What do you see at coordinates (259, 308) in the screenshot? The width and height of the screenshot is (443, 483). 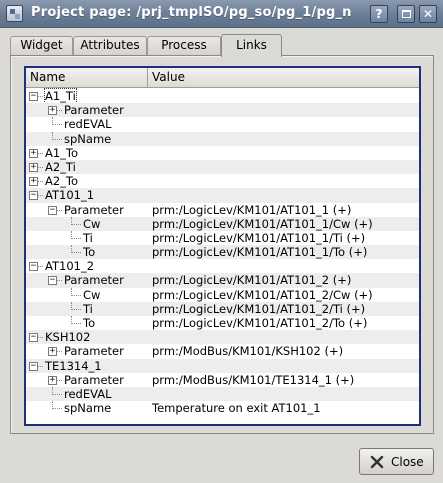 I see `tree-item-value: prm:/LogicLev/KM101/AT101_2/Ti (+)` at bounding box center [259, 308].